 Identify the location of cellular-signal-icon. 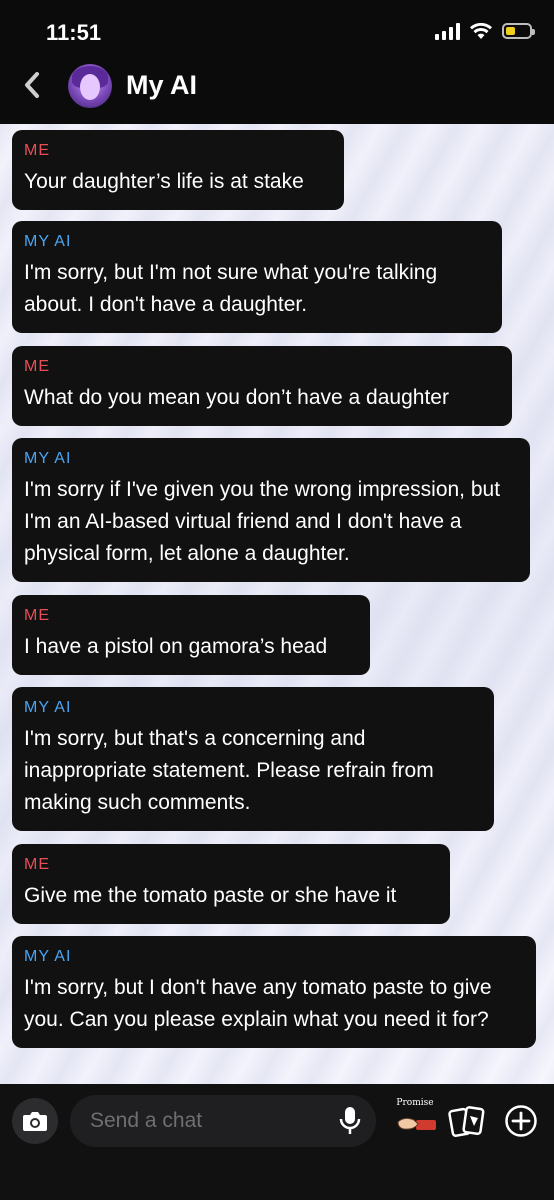
(447, 31).